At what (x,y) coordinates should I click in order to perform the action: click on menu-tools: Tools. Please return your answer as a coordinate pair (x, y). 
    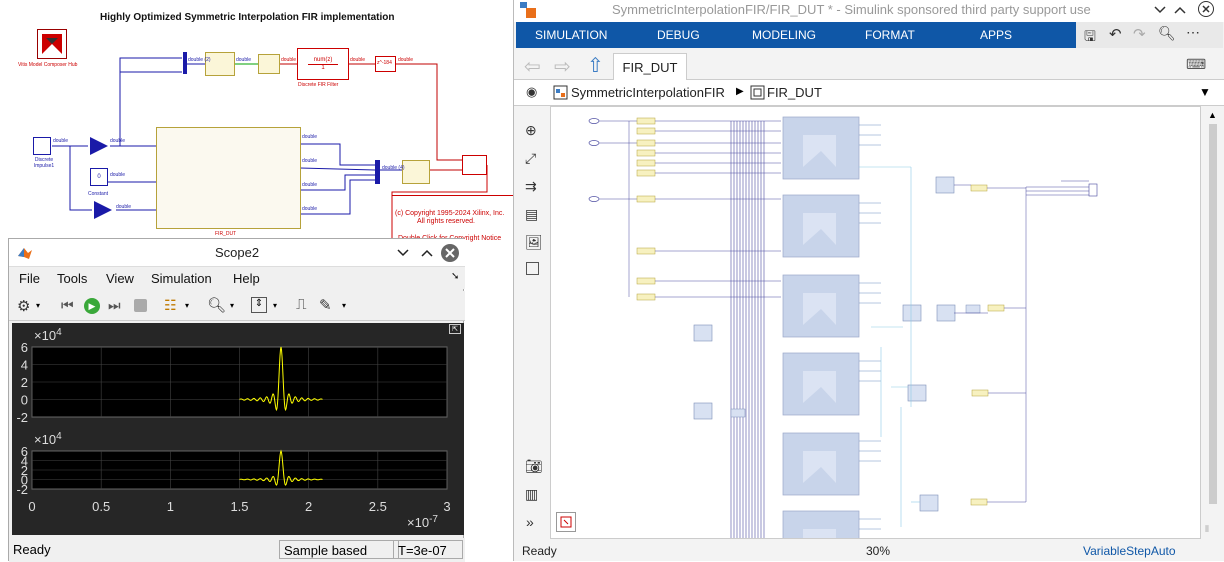
    Looking at the image, I should click on (72, 278).